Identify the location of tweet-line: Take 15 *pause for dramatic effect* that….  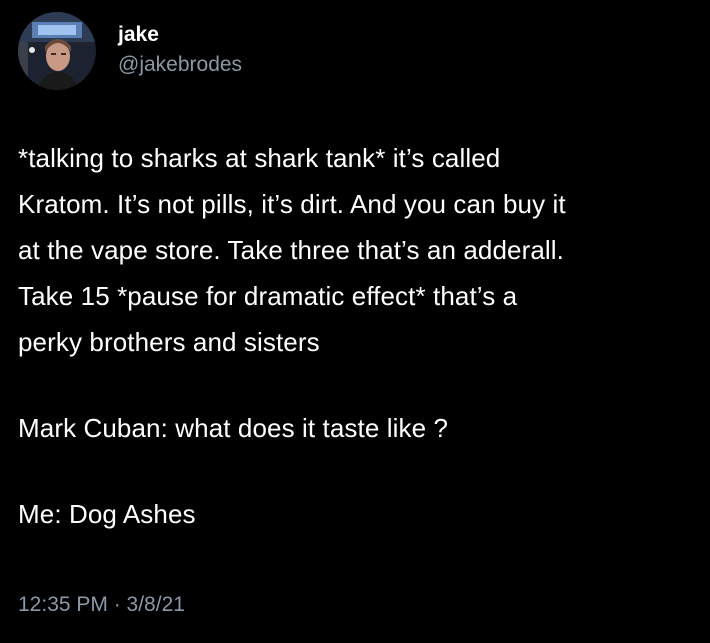
(268, 296).